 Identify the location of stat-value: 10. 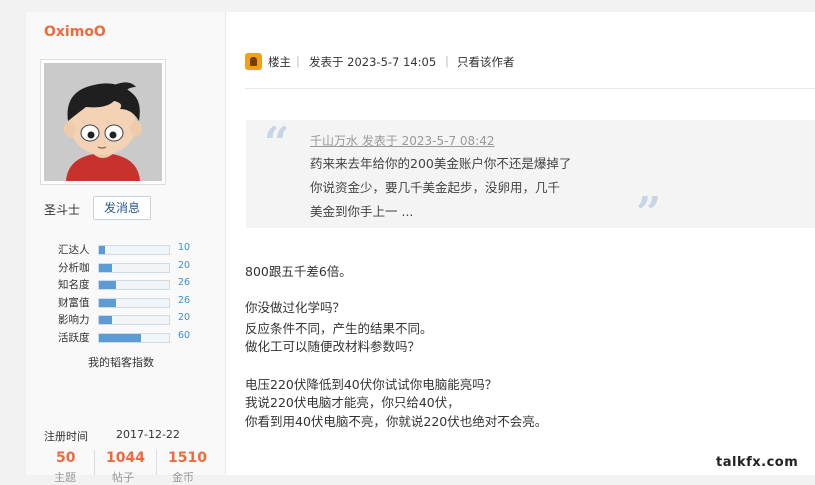
(184, 247).